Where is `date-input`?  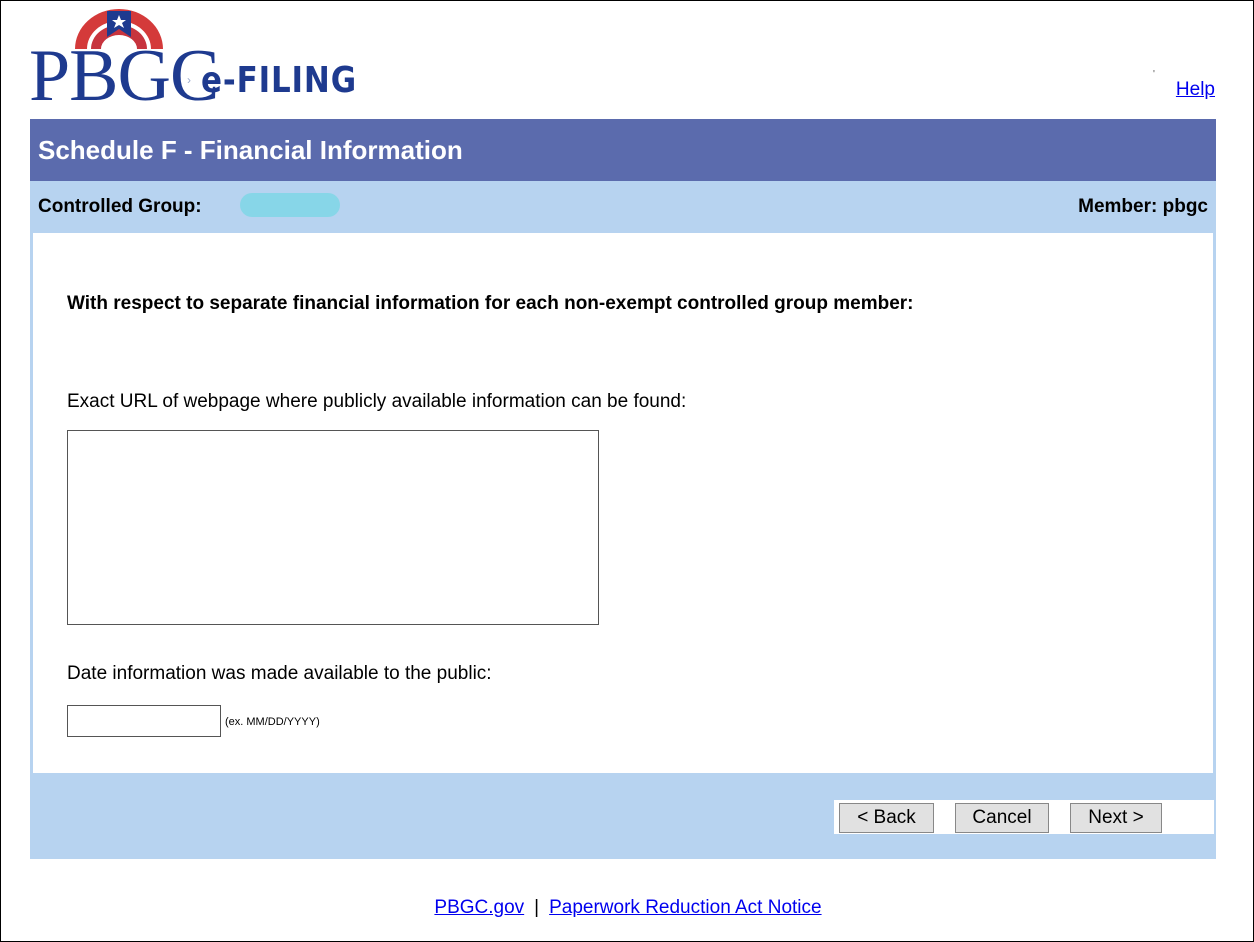
date-input is located at coordinates (144, 721).